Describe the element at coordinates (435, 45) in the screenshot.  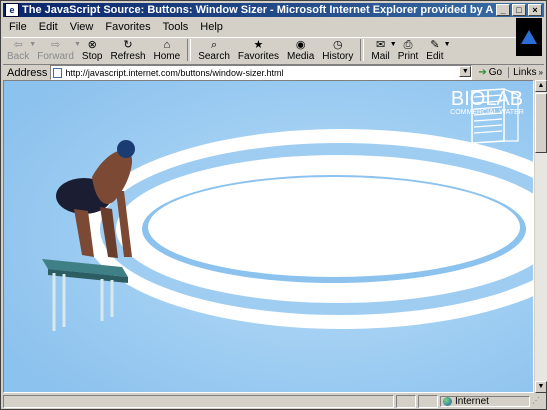
I see `edit-icon: ✎` at that location.